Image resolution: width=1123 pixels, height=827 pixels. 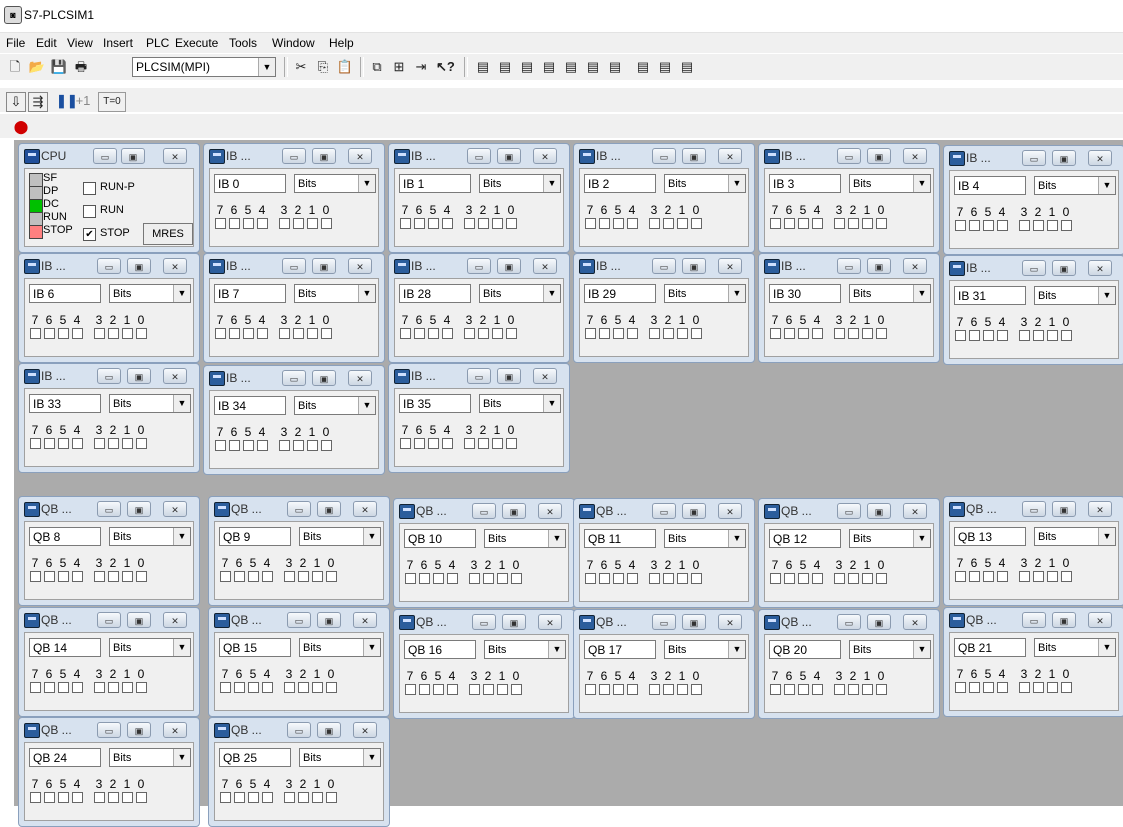 What do you see at coordinates (65, 536) in the screenshot?
I see `address-field: QB 8` at bounding box center [65, 536].